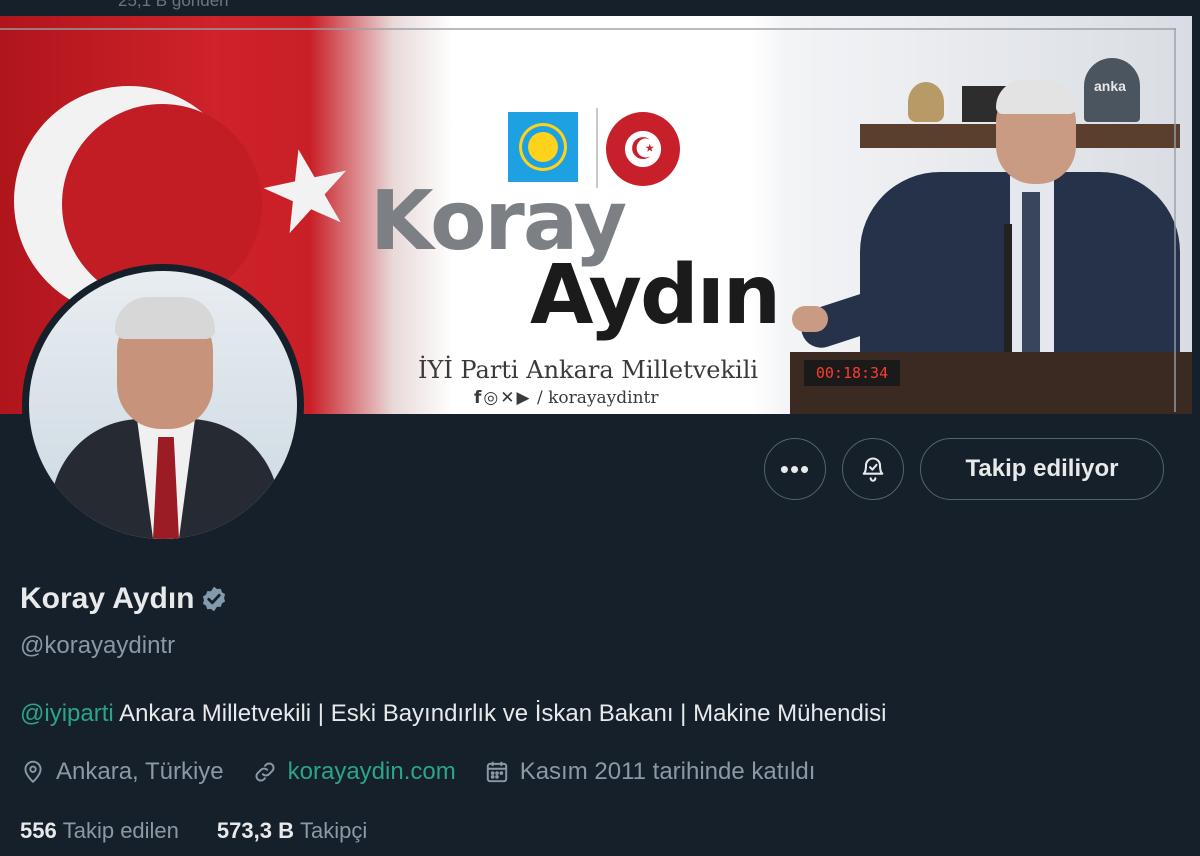 Image resolution: width=1200 pixels, height=856 pixels. Describe the element at coordinates (655, 295) in the screenshot. I see `banner-name-last: Aydın` at that location.